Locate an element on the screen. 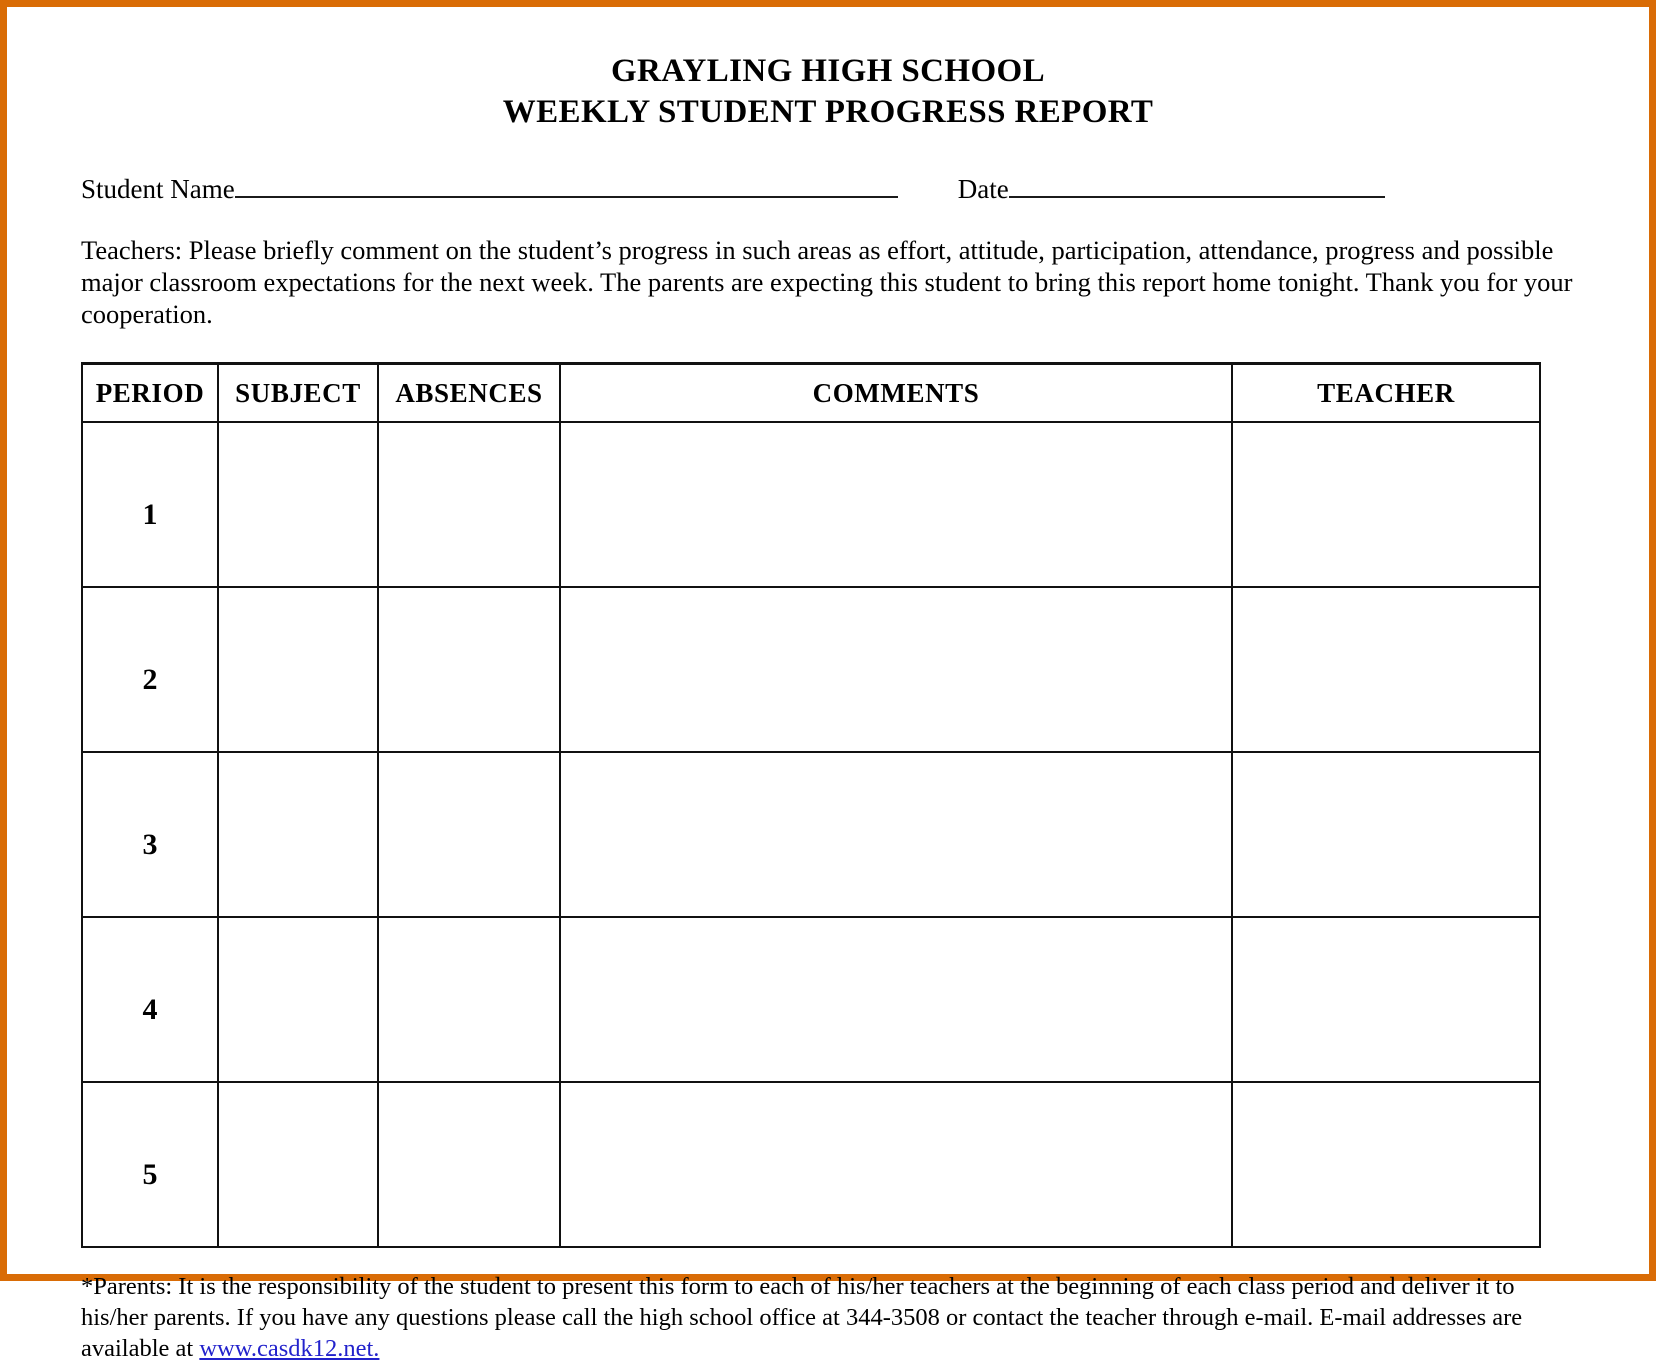 This screenshot has width=1656, height=1364. table-header-row: PERIOD SUBJECT ABSENCES COMMENTS TEACHER is located at coordinates (811, 392).